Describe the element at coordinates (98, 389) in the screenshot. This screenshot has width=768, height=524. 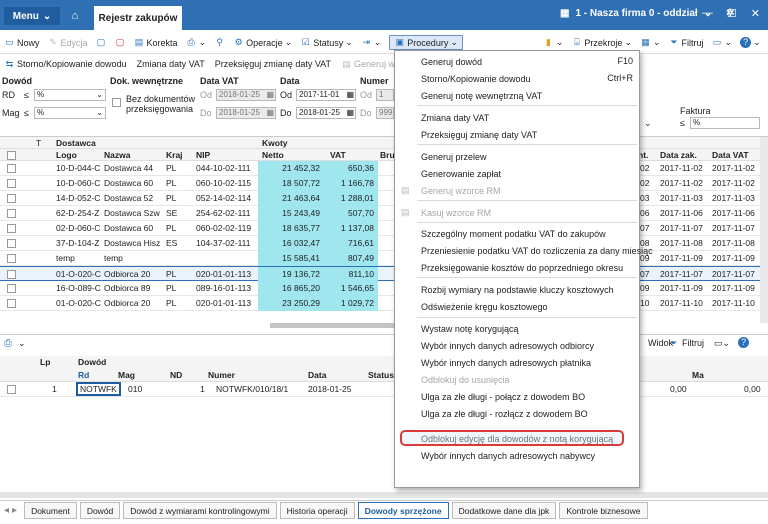
I see `cell-rd: NOTWFK` at that location.